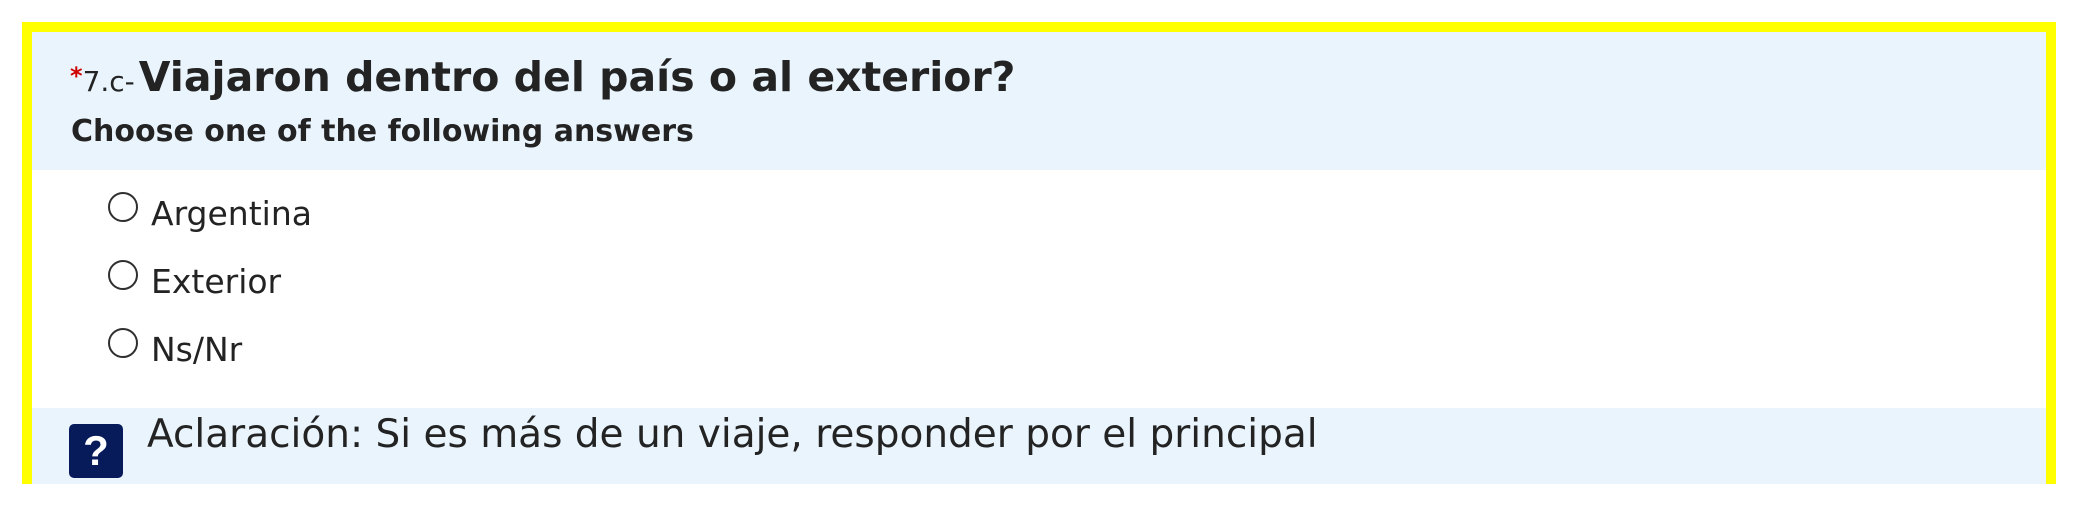 The image size is (2094, 522). I want to click on answer-label-ns-nr: Ns/Nr, so click(196, 349).